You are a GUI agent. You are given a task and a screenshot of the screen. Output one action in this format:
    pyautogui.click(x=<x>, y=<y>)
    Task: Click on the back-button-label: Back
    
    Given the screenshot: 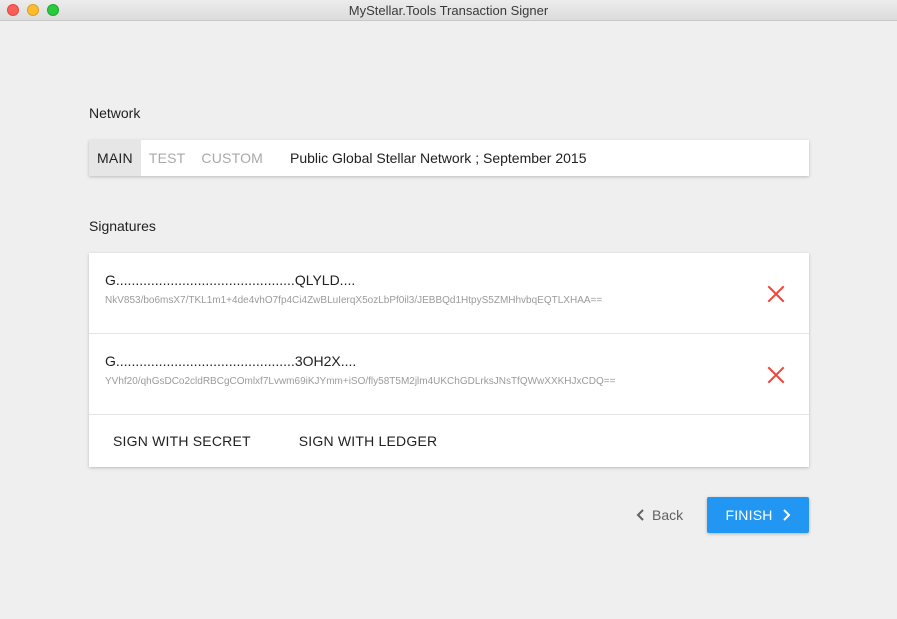 What is the action you would take?
    pyautogui.click(x=668, y=515)
    